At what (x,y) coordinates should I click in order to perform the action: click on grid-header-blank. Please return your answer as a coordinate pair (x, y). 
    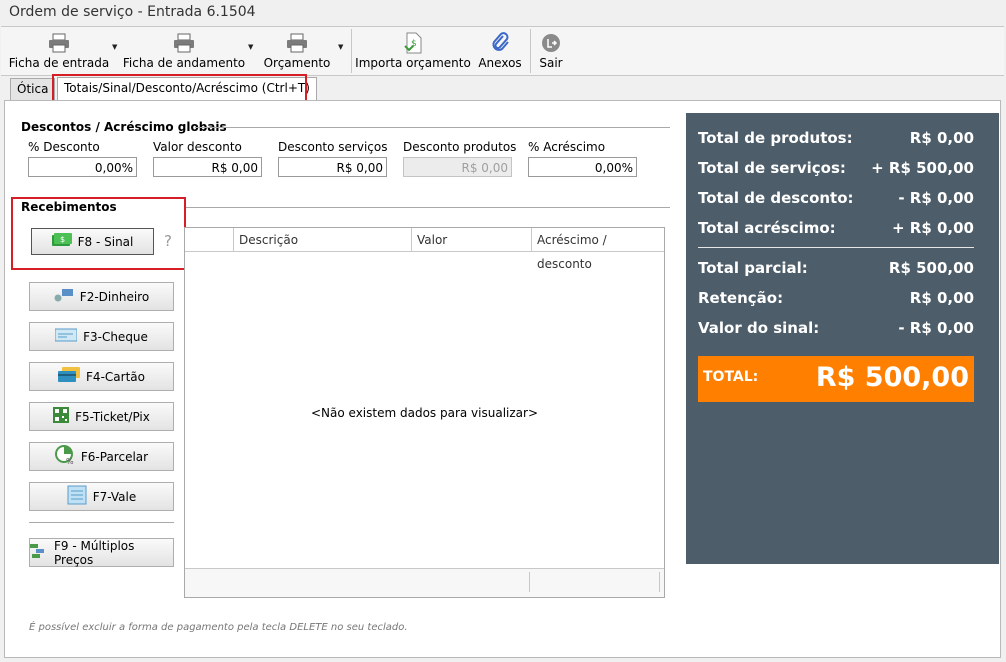
    Looking at the image, I should click on (209, 240).